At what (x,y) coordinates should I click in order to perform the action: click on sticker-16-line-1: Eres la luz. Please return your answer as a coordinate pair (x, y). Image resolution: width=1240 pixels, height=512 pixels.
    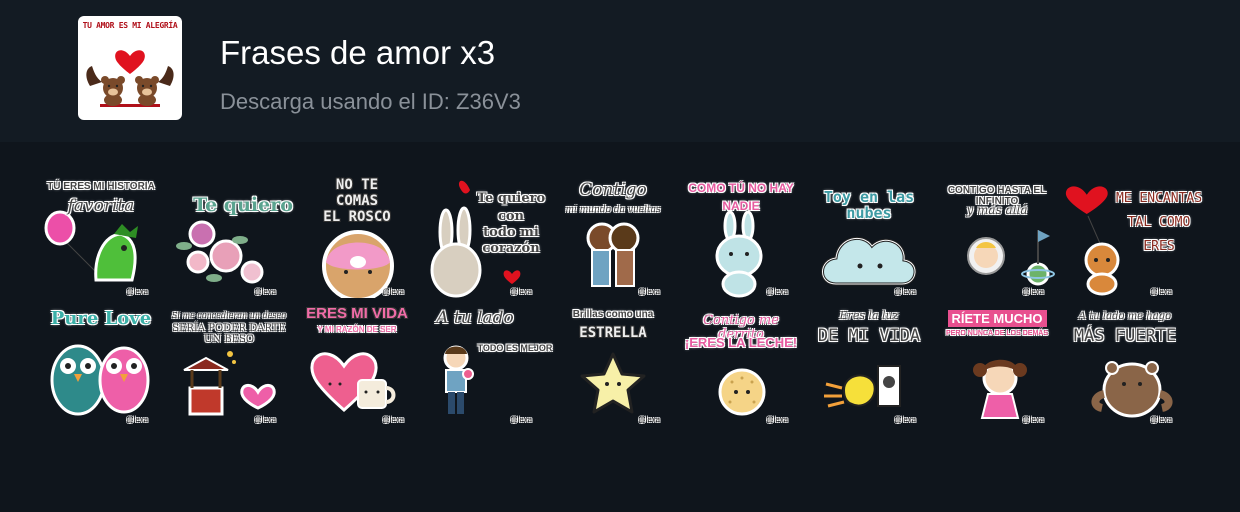
    Looking at the image, I should click on (869, 315).